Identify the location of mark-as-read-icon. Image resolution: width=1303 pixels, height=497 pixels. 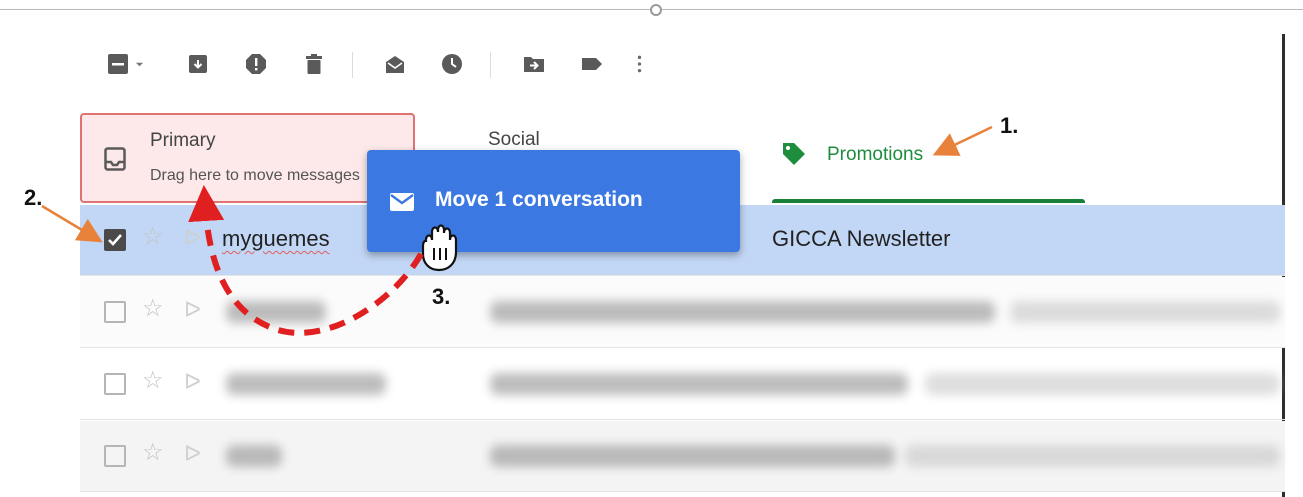
(395, 64).